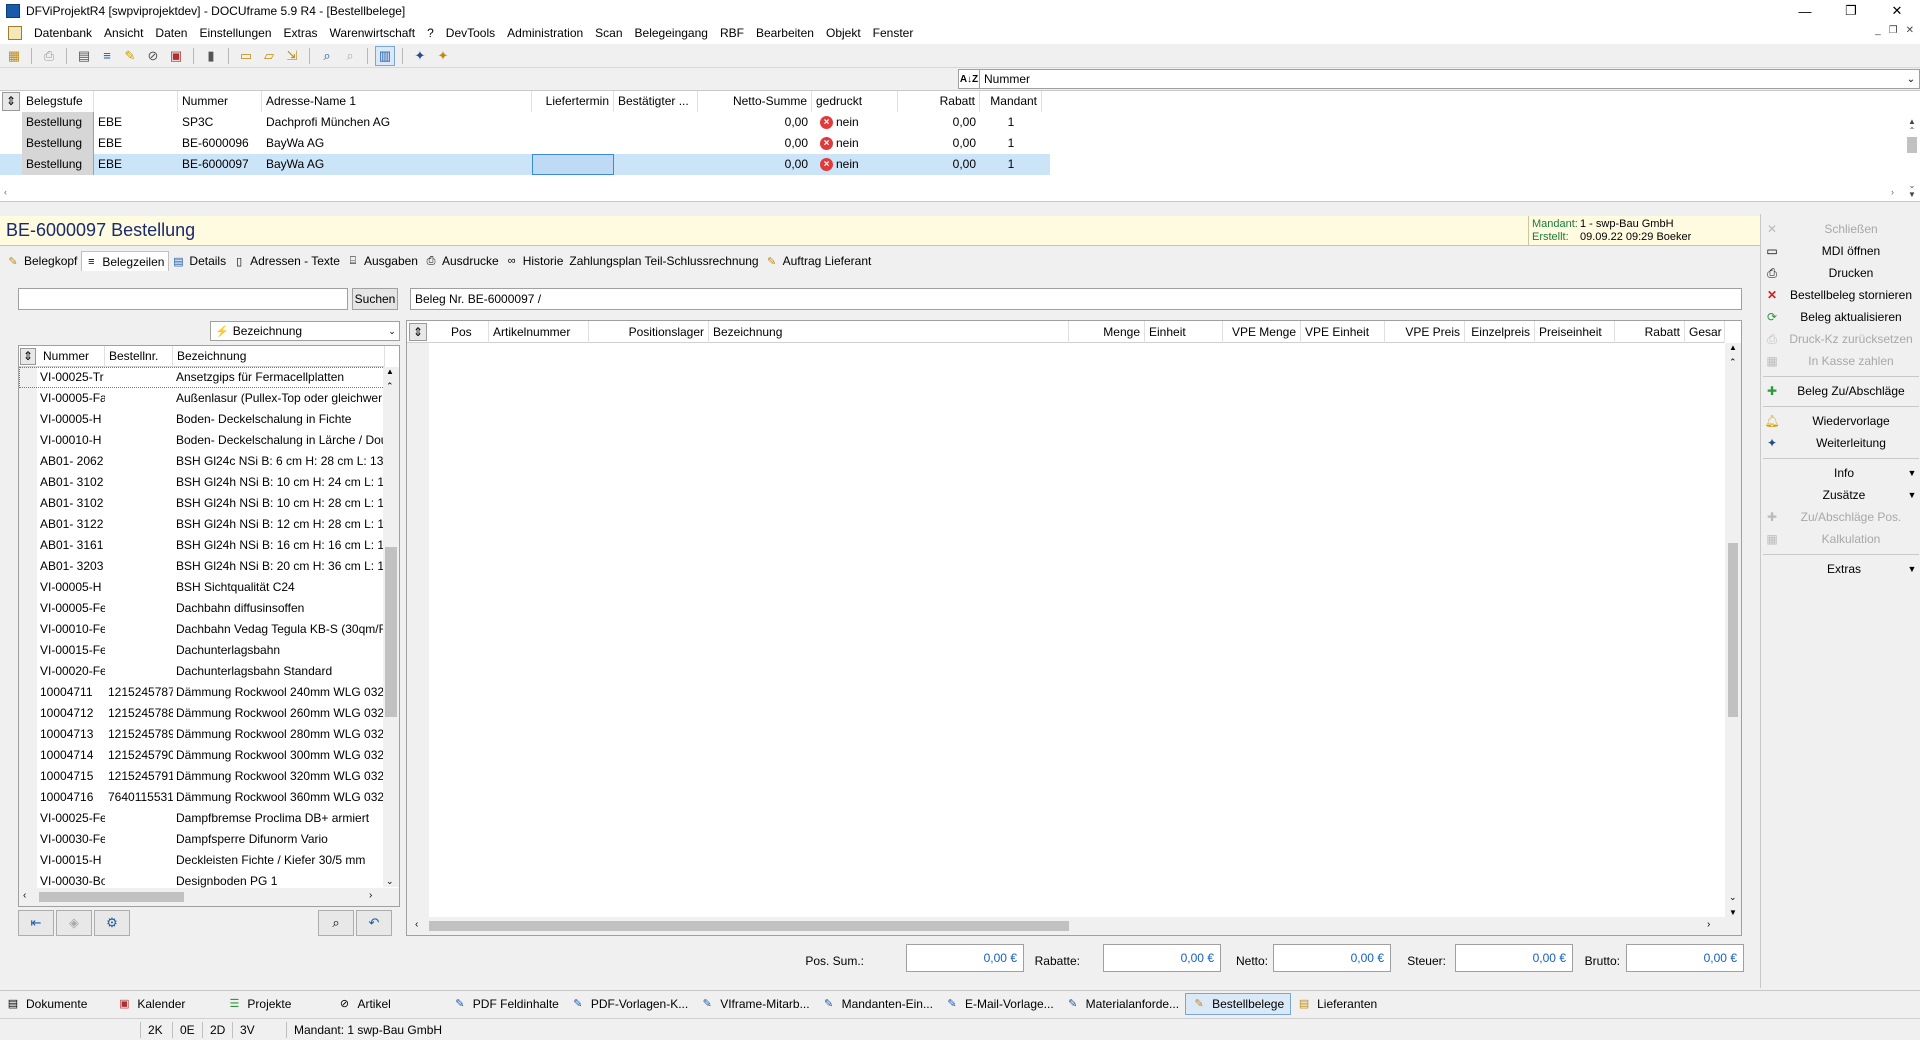 The height and width of the screenshot is (1040, 1920). What do you see at coordinates (46, 1004) in the screenshot?
I see `task-dokumente: ▤ Dokumente` at bounding box center [46, 1004].